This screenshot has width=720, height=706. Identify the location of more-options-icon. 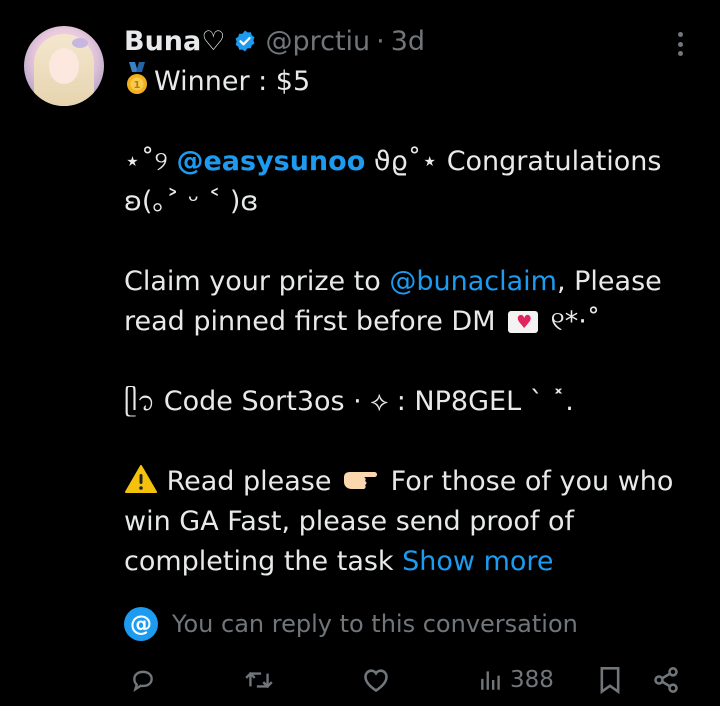
(680, 44).